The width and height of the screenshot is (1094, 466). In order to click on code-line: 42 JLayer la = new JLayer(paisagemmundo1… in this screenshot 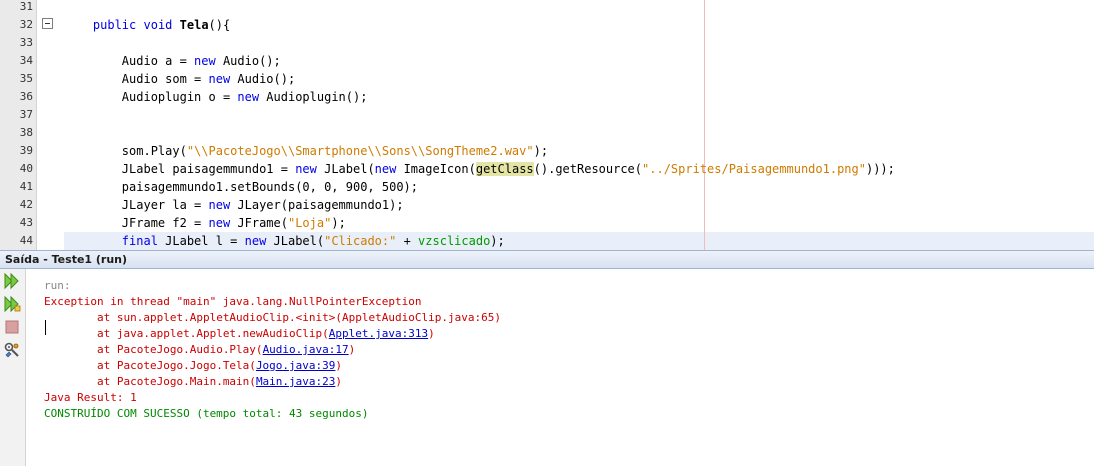, I will do `click(547, 205)`.